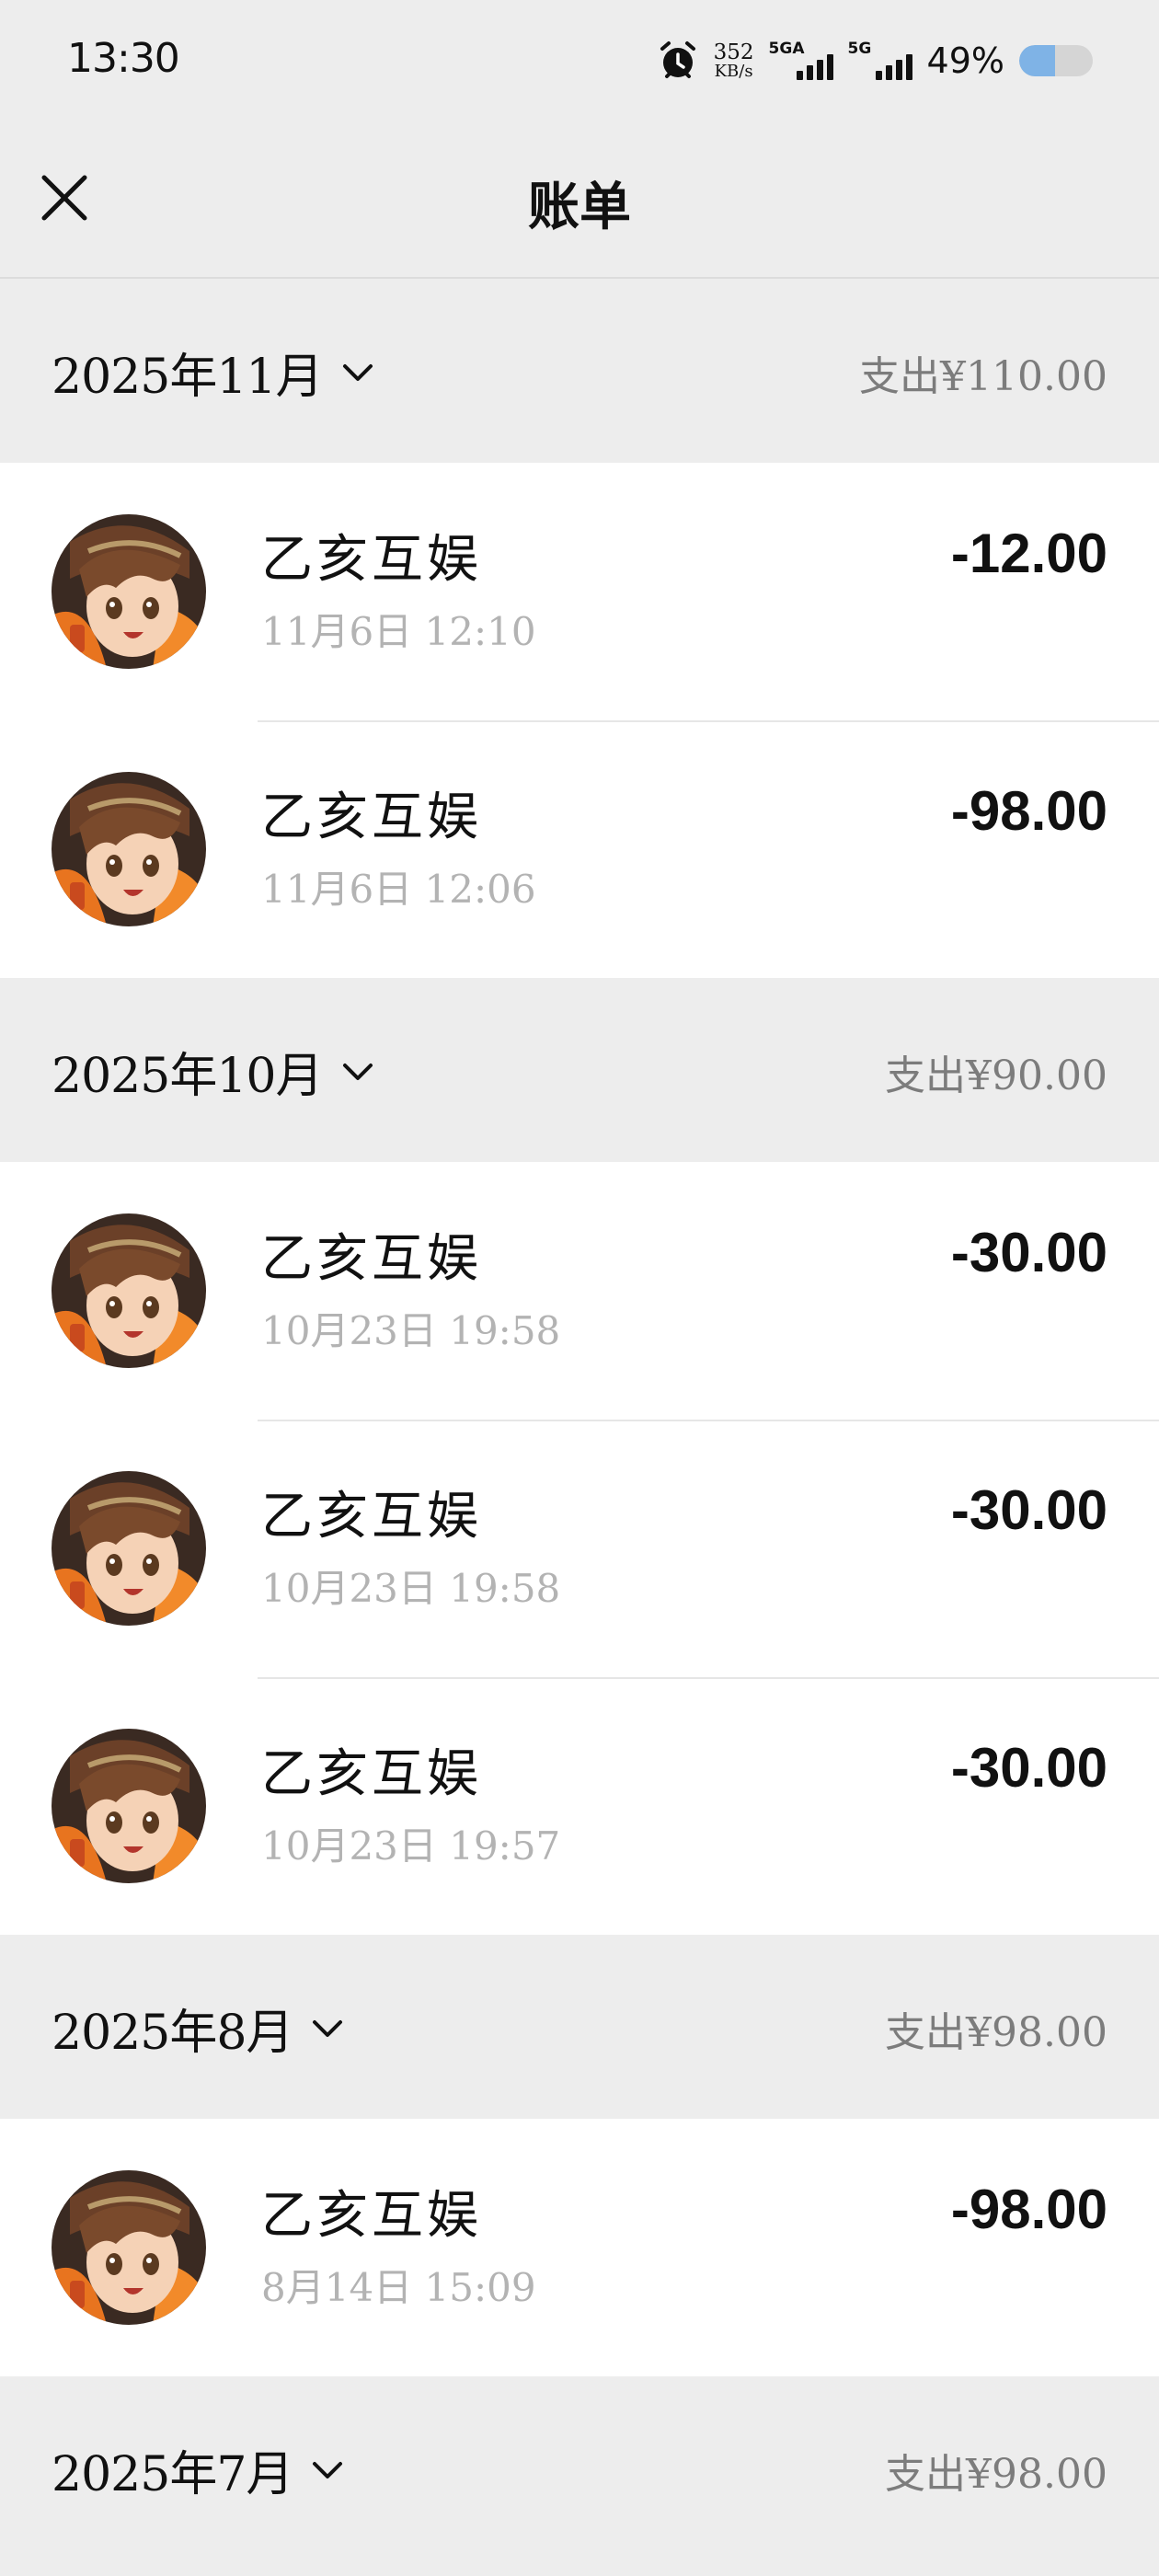  What do you see at coordinates (579, 849) in the screenshot?
I see `transaction-row: 乙亥互娱 11月6日 12:06 -98.00` at bounding box center [579, 849].